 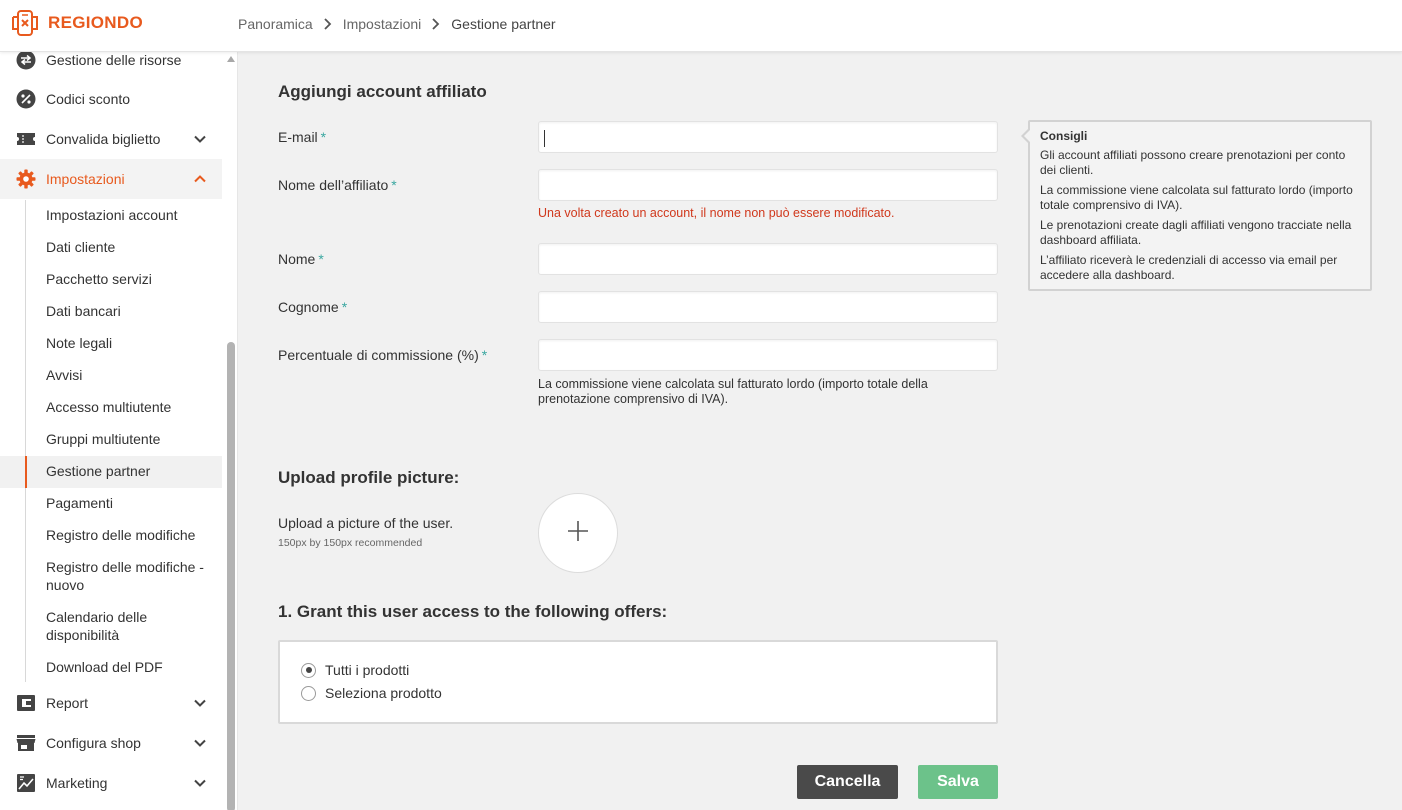 What do you see at coordinates (333, 185) in the screenshot?
I see `affiliate-name-label-text: Nome dell’affiliato` at bounding box center [333, 185].